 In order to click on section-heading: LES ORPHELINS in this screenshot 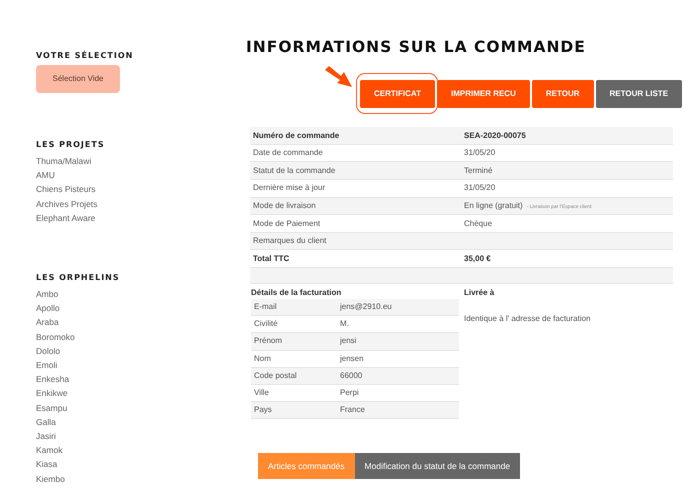, I will do `click(78, 278)`.